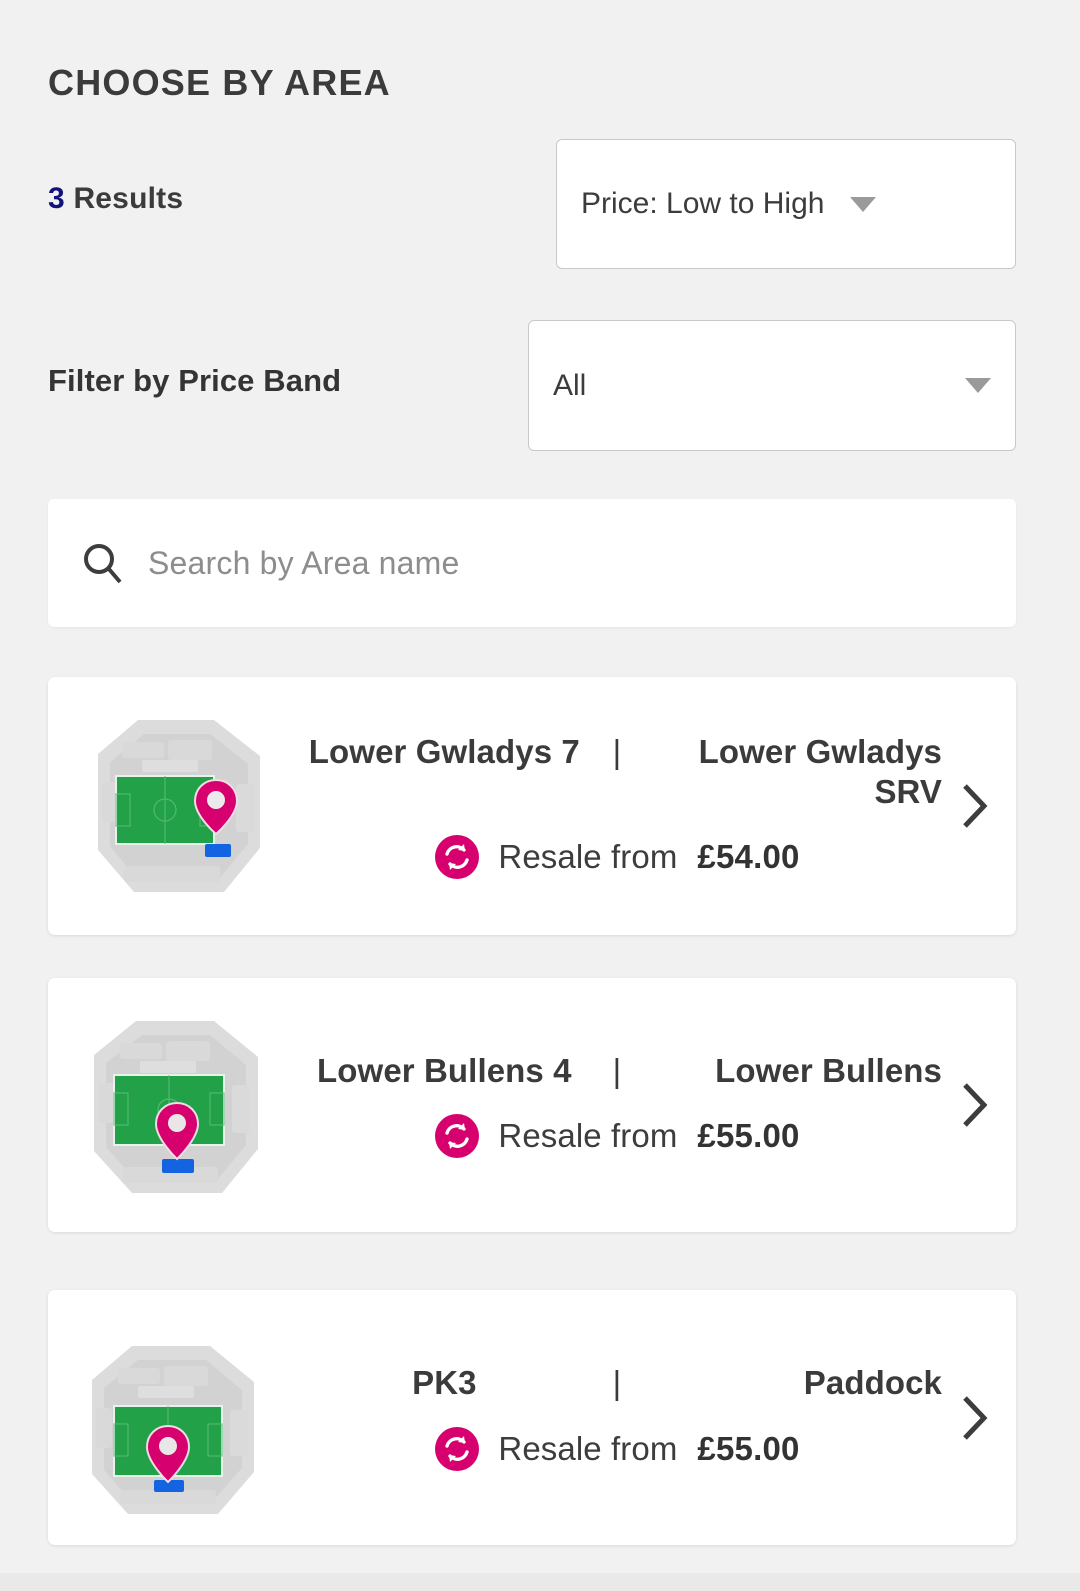  What do you see at coordinates (772, 385) in the screenshot?
I see `price-band-dropdown: All` at bounding box center [772, 385].